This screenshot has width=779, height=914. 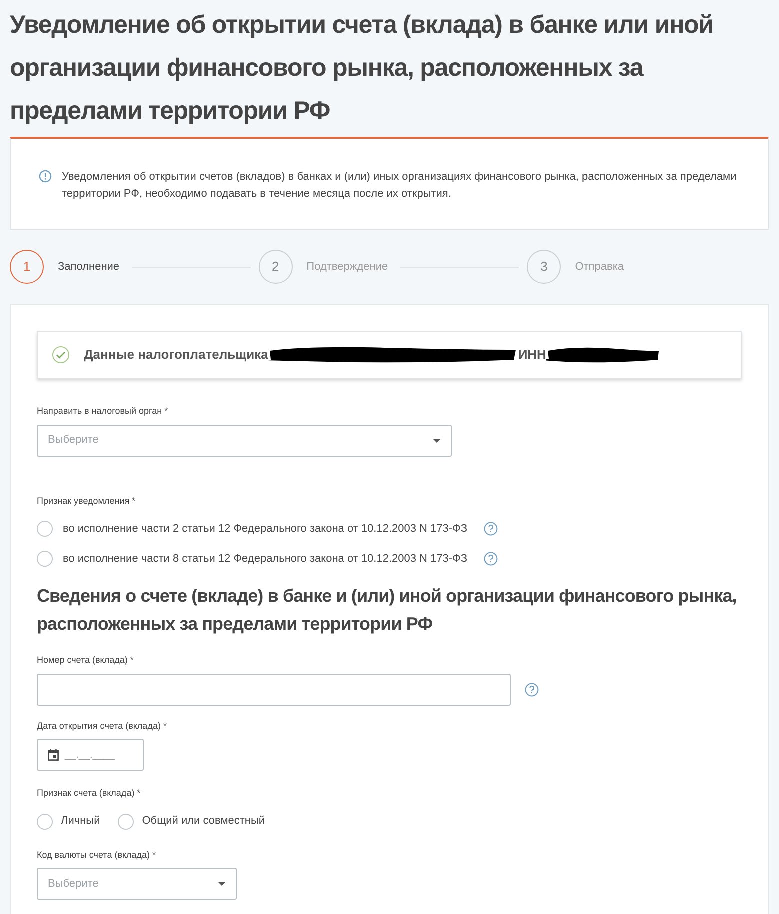 What do you see at coordinates (347, 267) in the screenshot?
I see `step-label: Подтверждение` at bounding box center [347, 267].